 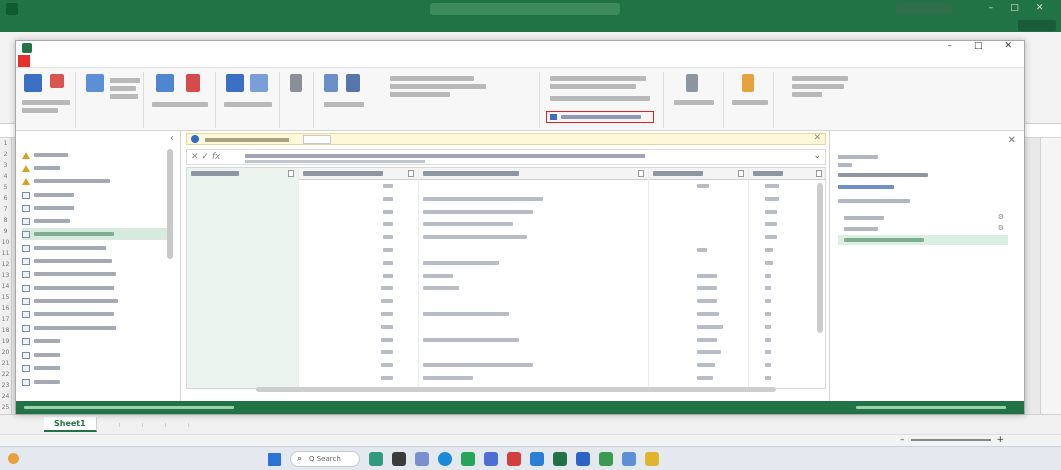 I want to click on edge-icon, so click(x=445, y=459).